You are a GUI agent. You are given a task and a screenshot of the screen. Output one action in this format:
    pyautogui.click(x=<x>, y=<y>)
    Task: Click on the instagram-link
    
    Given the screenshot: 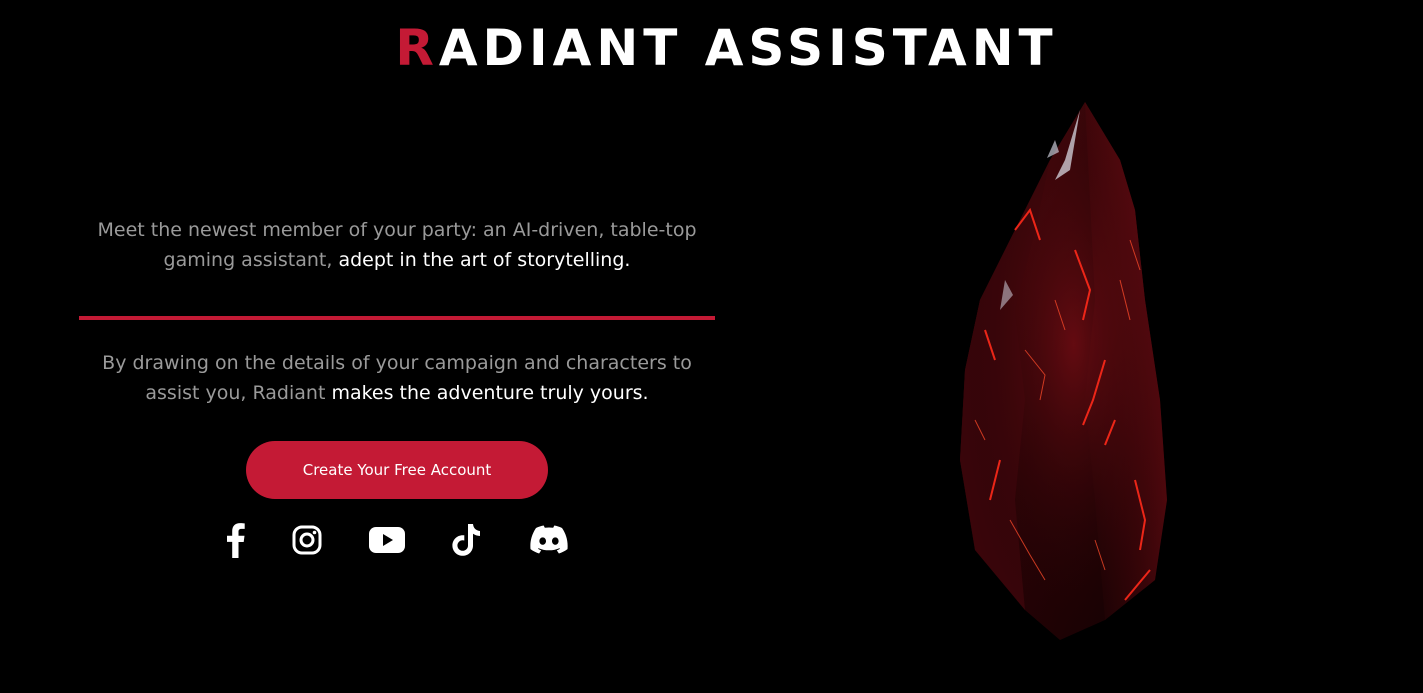 What is the action you would take?
    pyautogui.click(x=307, y=540)
    